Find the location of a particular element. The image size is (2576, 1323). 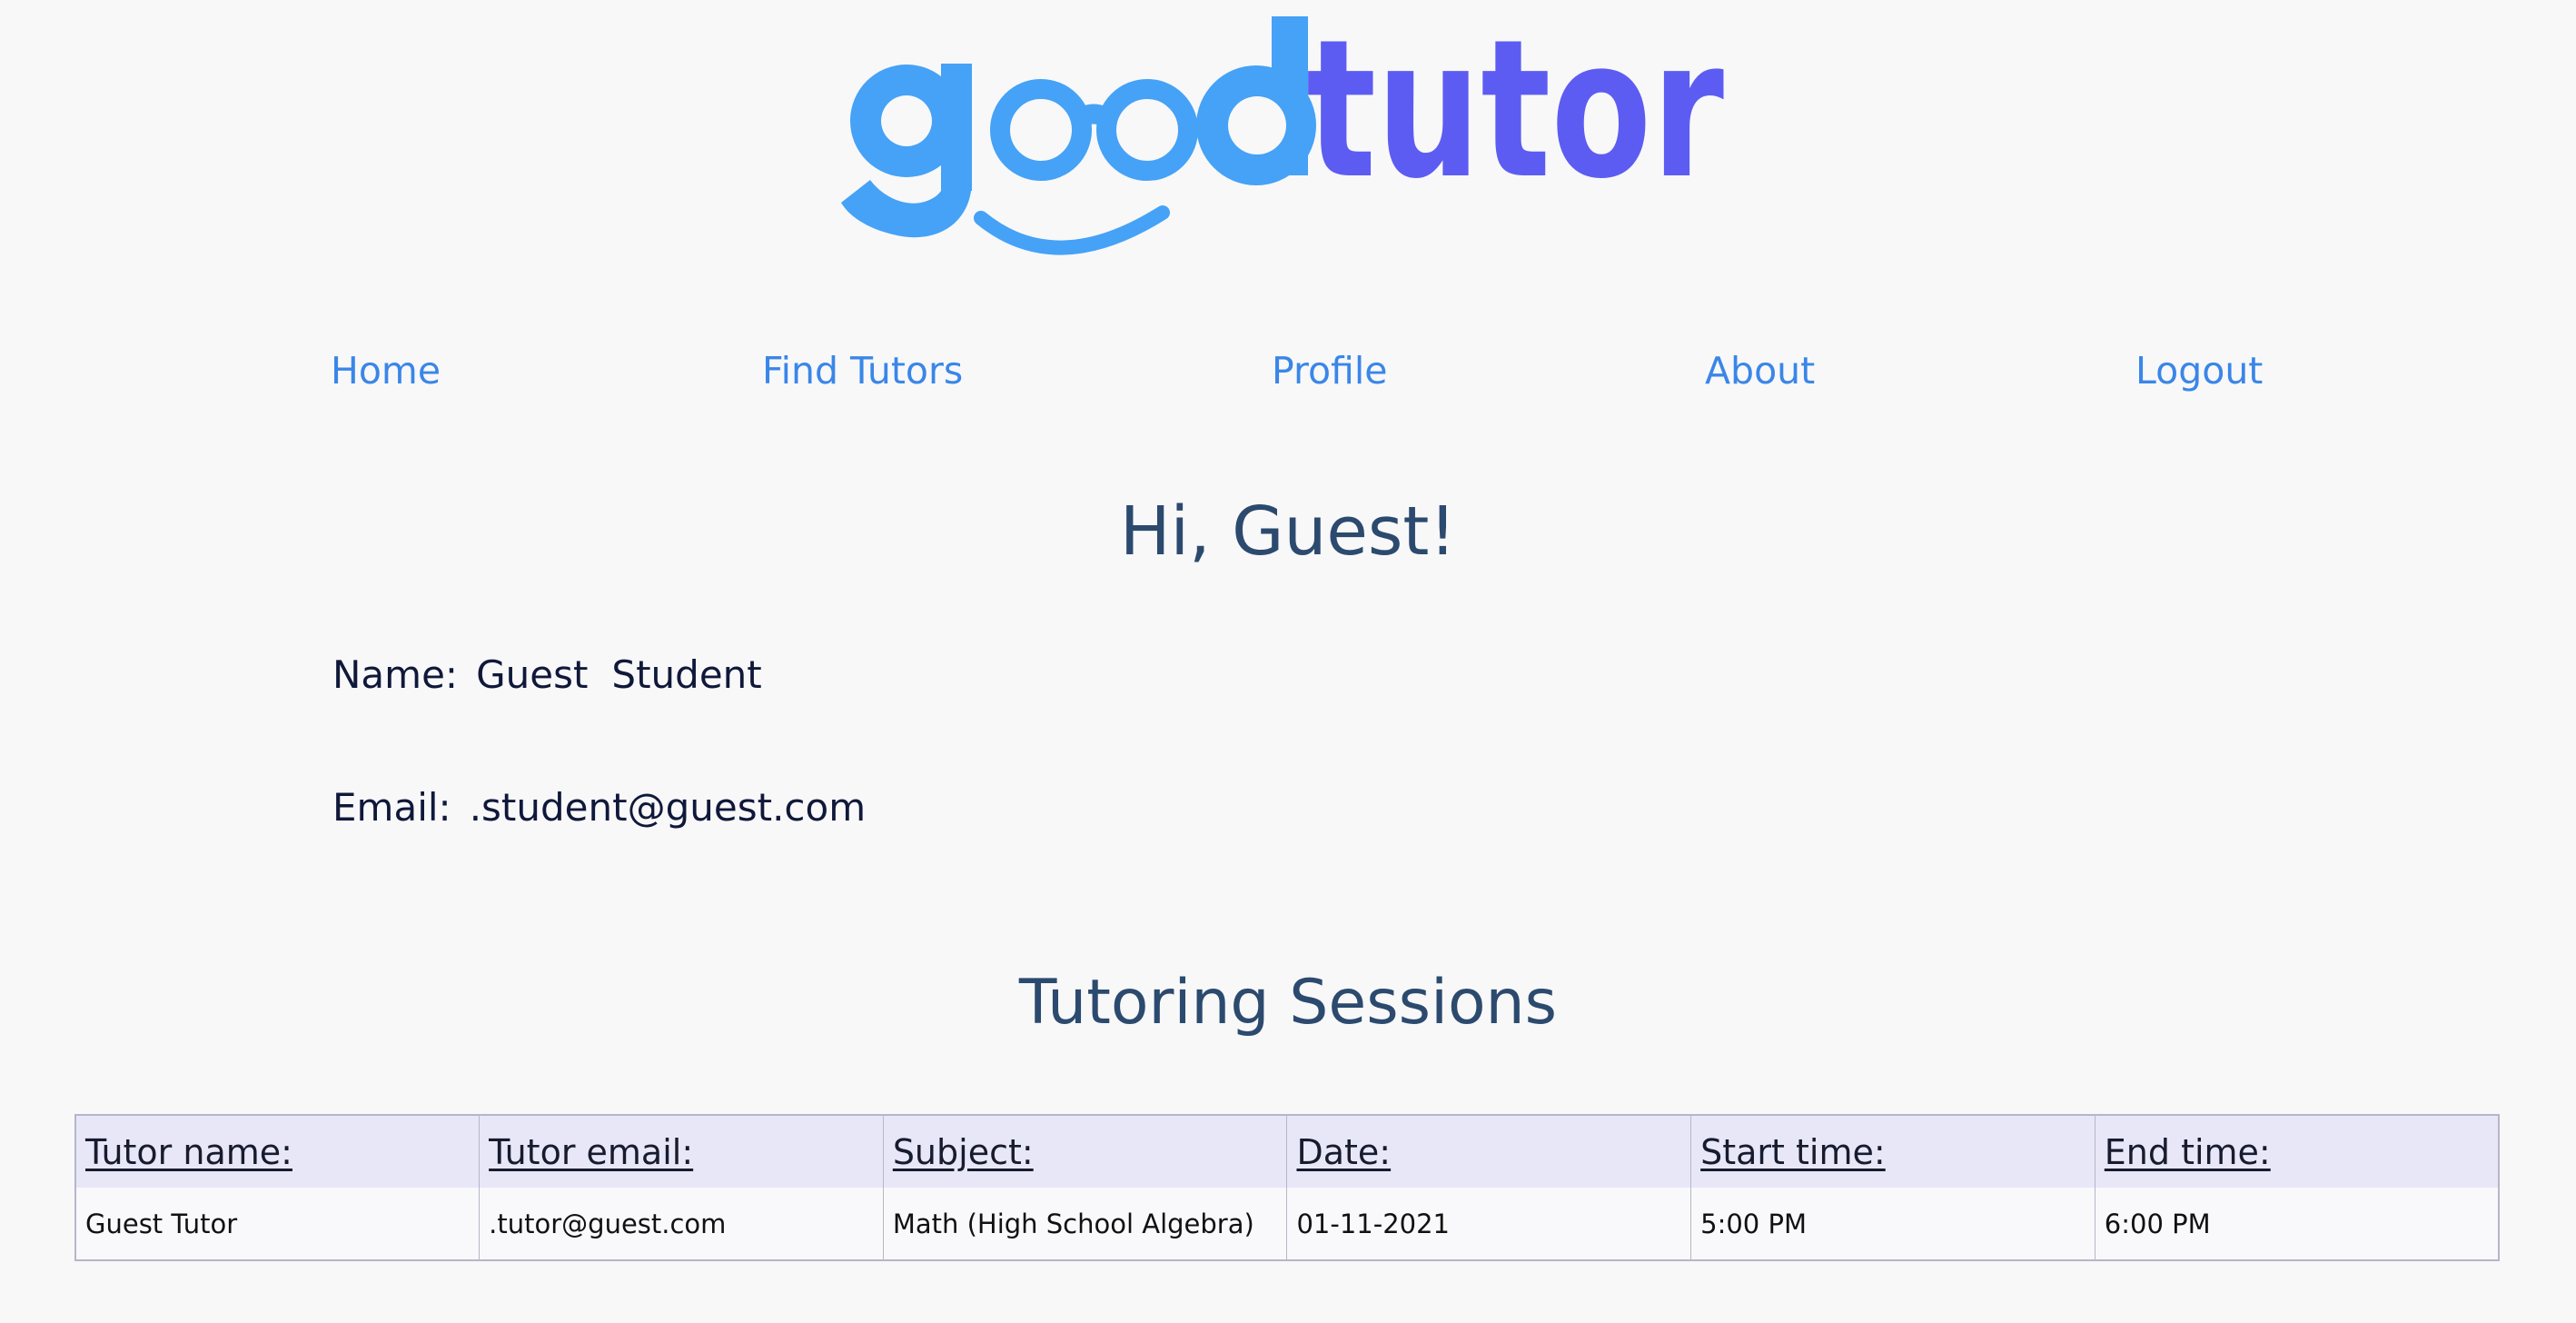

nav-about-link: About is located at coordinates (1760, 371).